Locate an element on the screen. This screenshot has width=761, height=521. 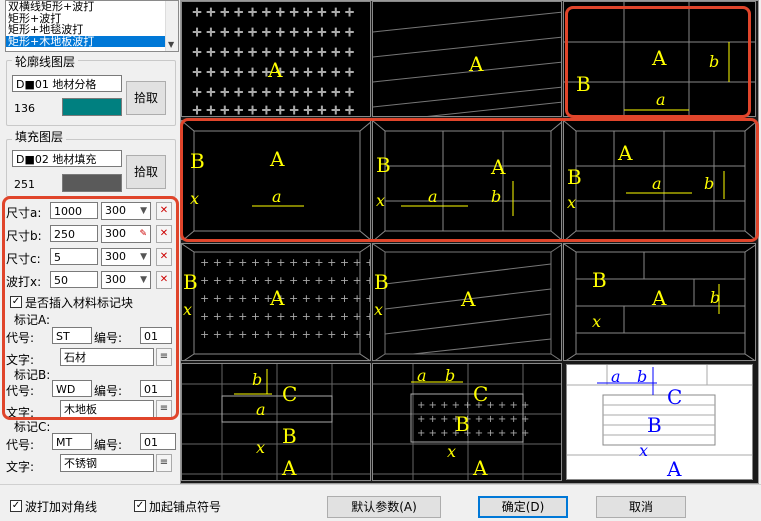
fill-pick-button: 拾取 is located at coordinates (146, 172).